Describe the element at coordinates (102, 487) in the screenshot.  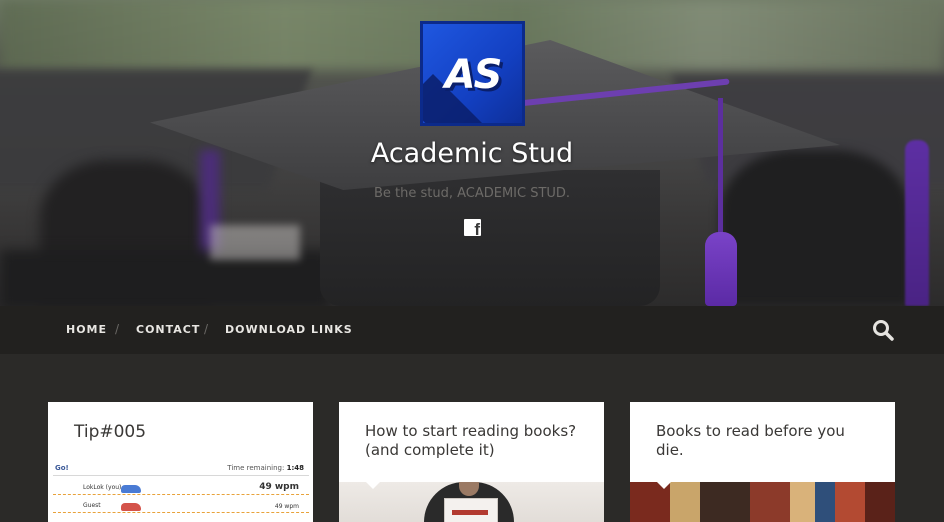
I see `racer-name: LokLok (you)` at that location.